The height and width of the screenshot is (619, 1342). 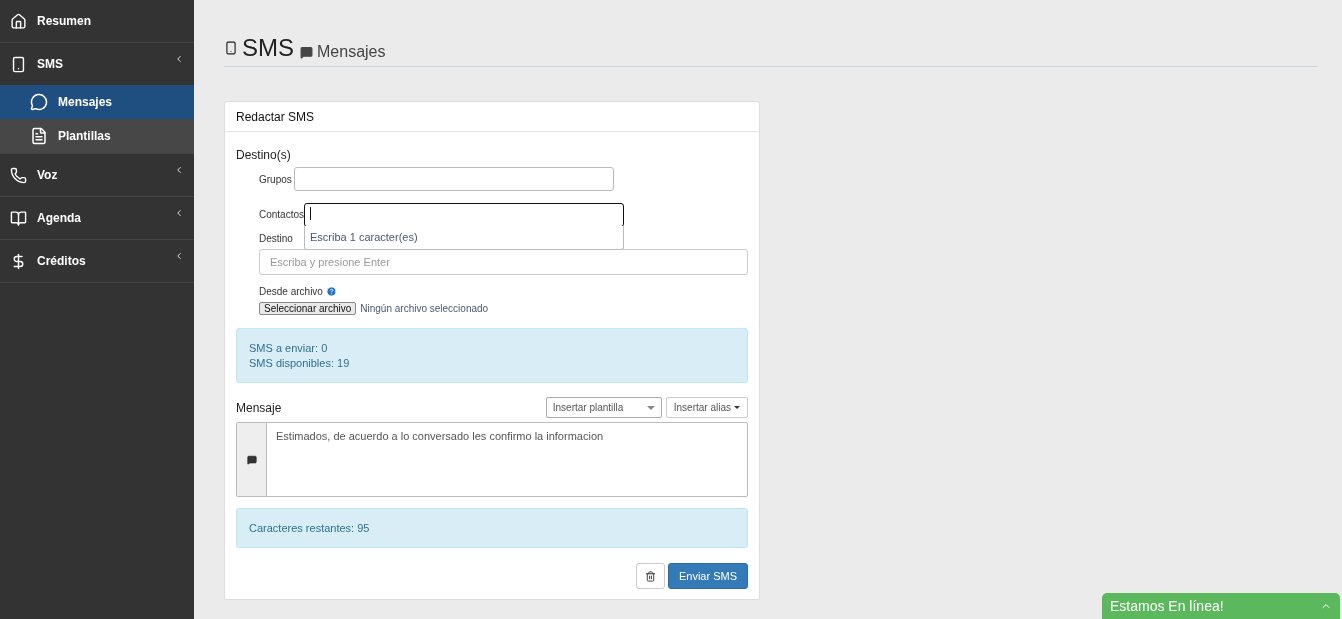 I want to click on submenu-item: Mensajes, so click(x=97, y=102).